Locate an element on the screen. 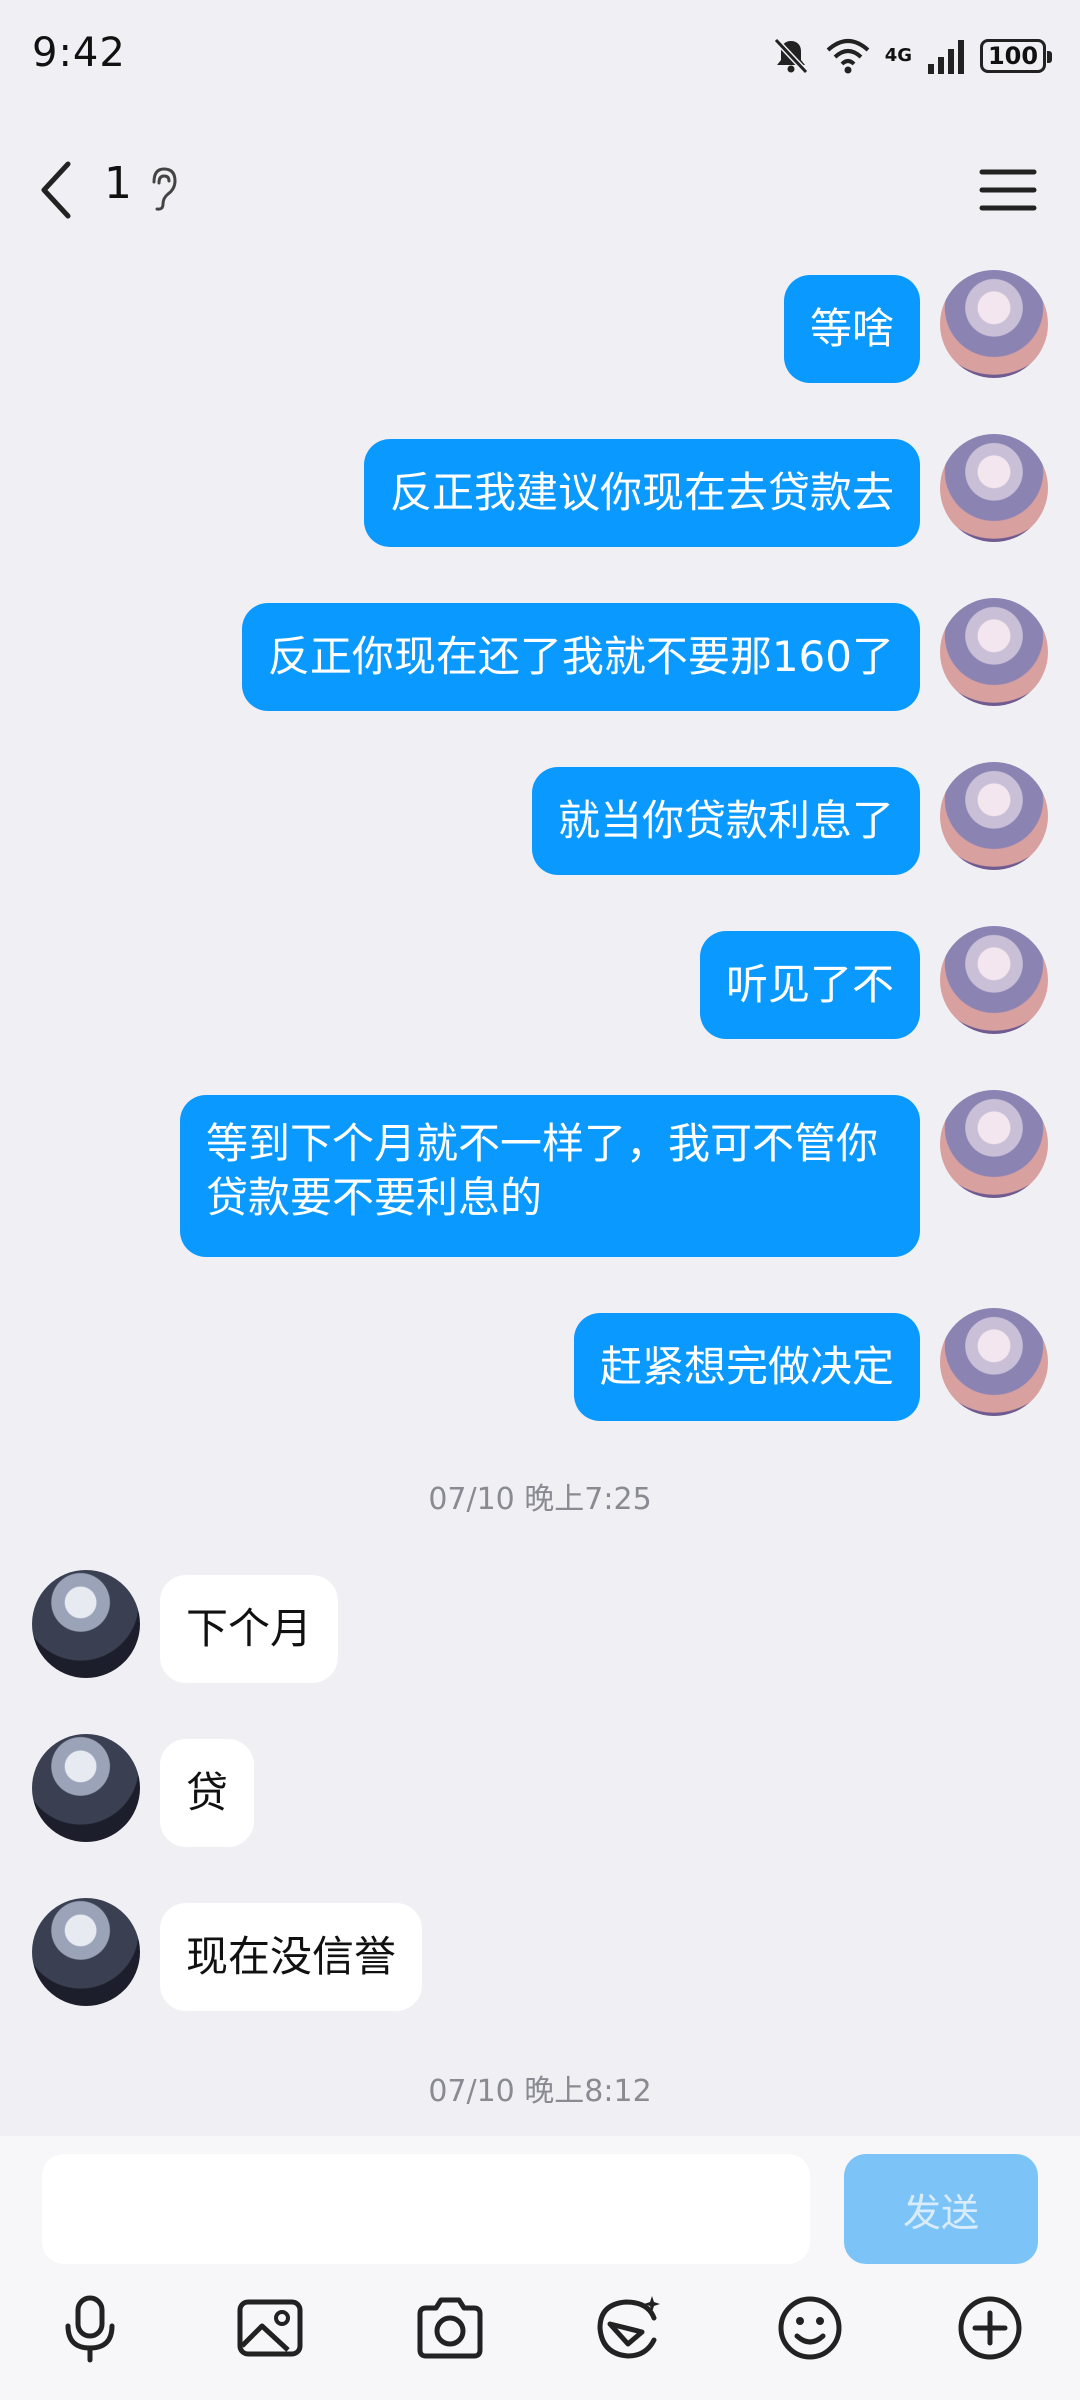 The width and height of the screenshot is (1080, 2400). emoji-icon is located at coordinates (810, 2328).